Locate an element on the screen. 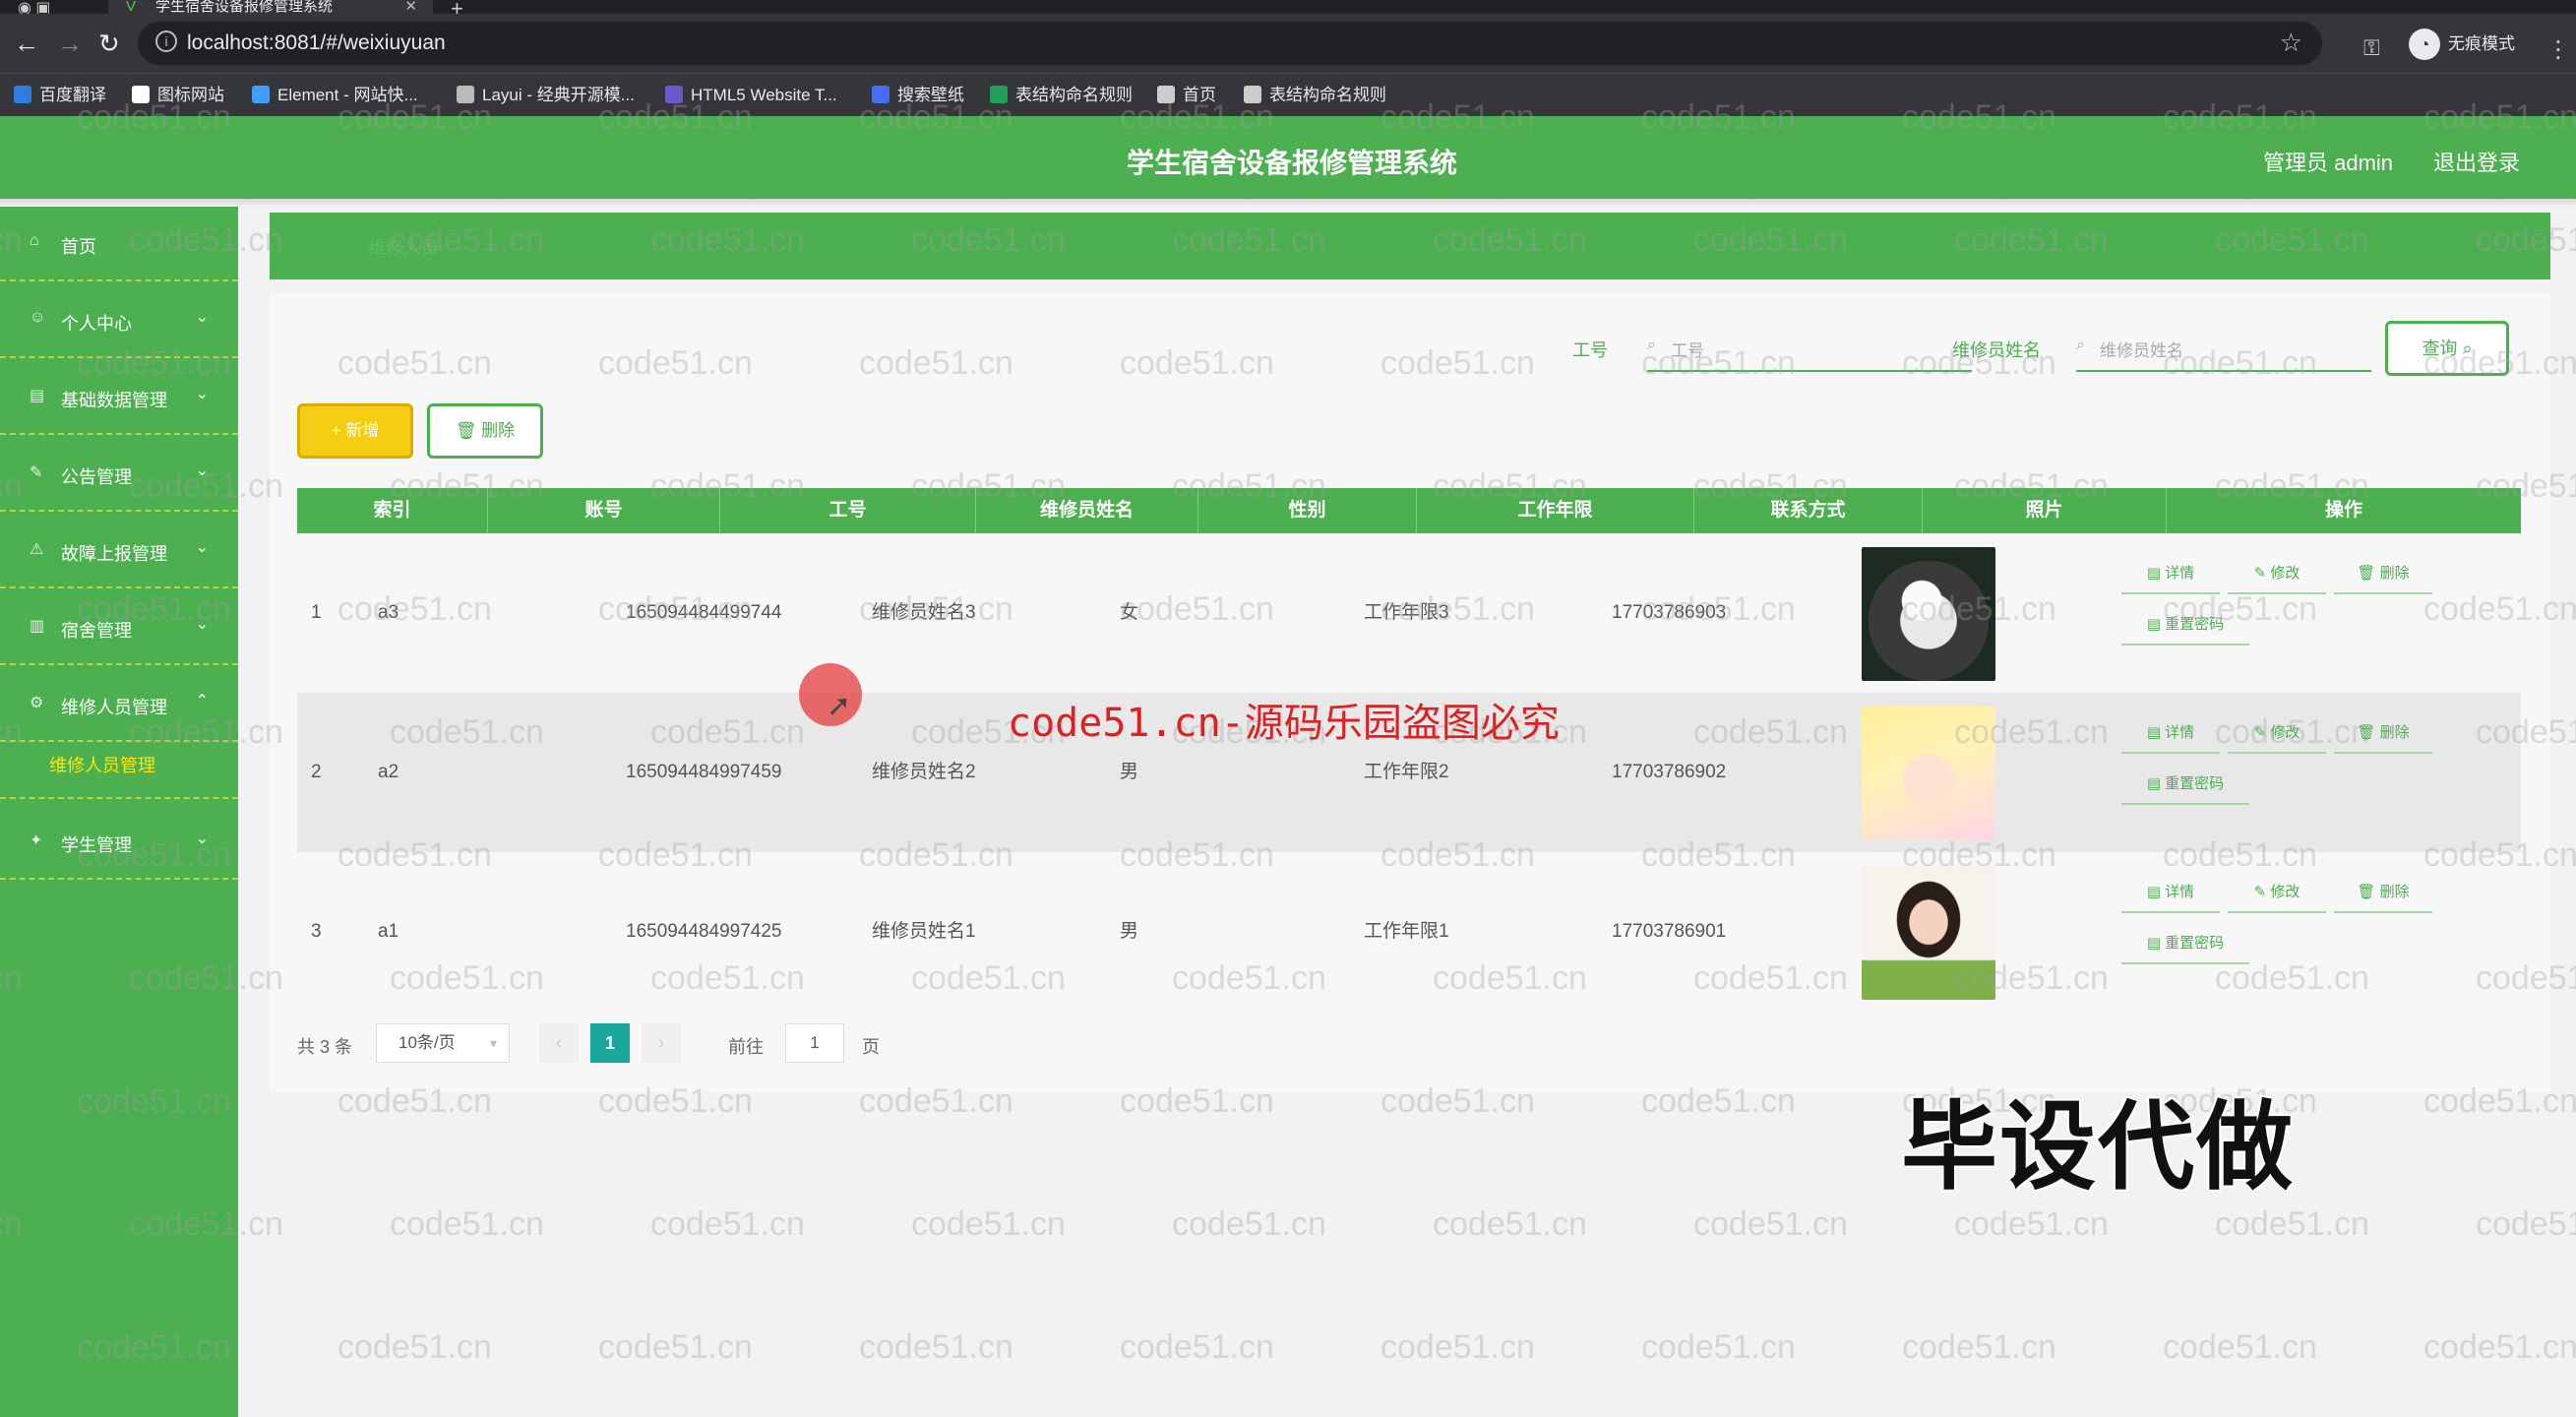 This screenshot has width=2576, height=1417. table-header: 索引 账号 工号 维修员姓名 性别 工作年限 联系方式 照片 操作 is located at coordinates (1409, 510).